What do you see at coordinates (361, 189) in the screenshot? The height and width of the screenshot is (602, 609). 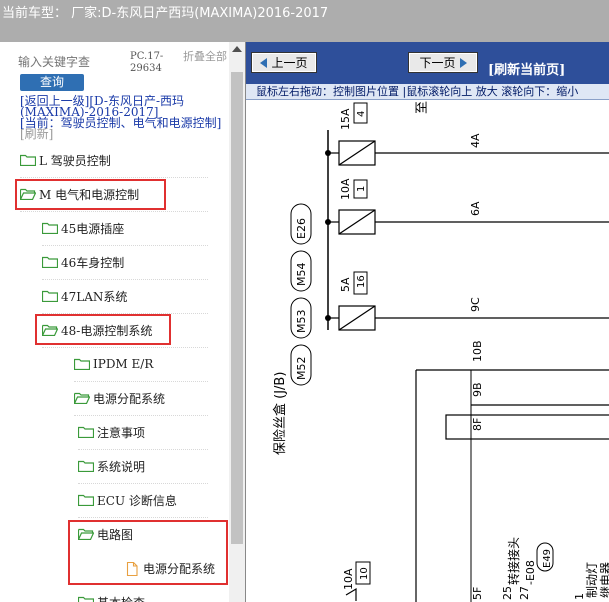 I see `svg-text: 1` at bounding box center [361, 189].